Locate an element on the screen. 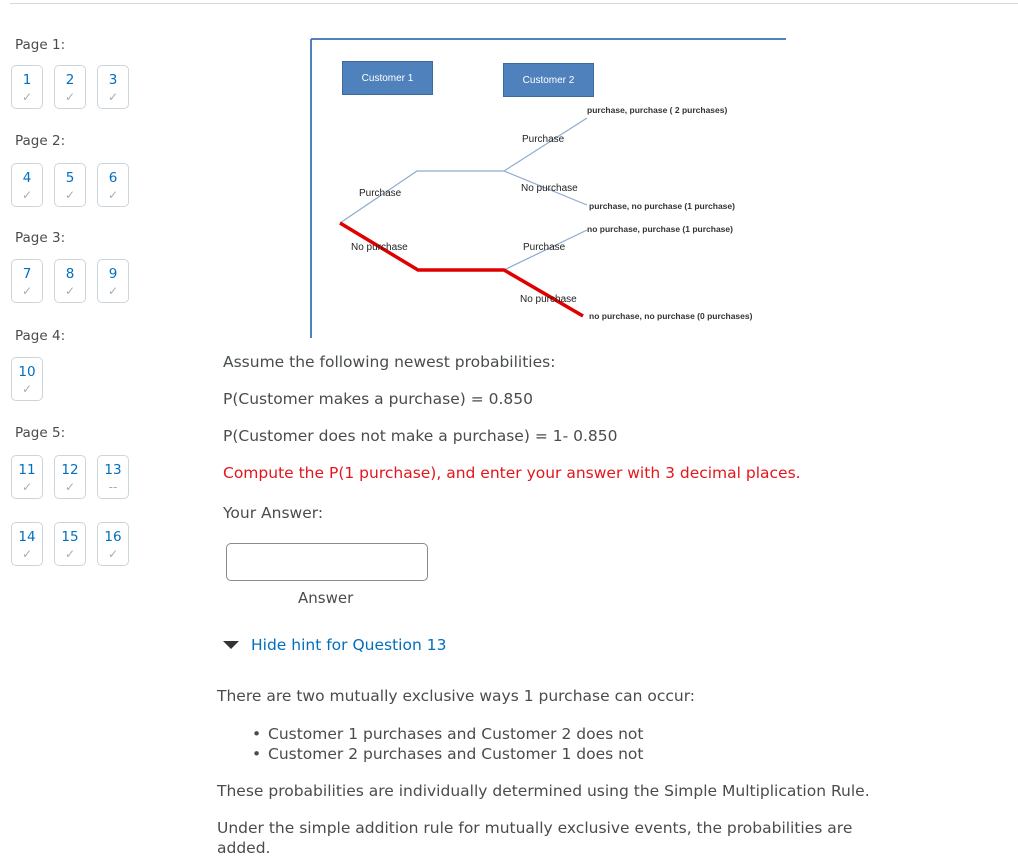  outcome-zero-purchases: no purchase, no purchase (0 purchases) is located at coordinates (671, 316).